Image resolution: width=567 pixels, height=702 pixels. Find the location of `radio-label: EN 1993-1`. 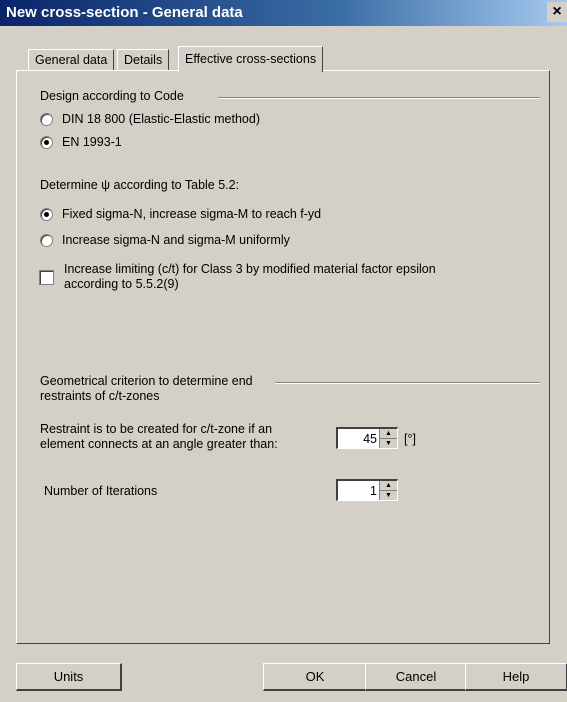

radio-label: EN 1993-1 is located at coordinates (92, 142).